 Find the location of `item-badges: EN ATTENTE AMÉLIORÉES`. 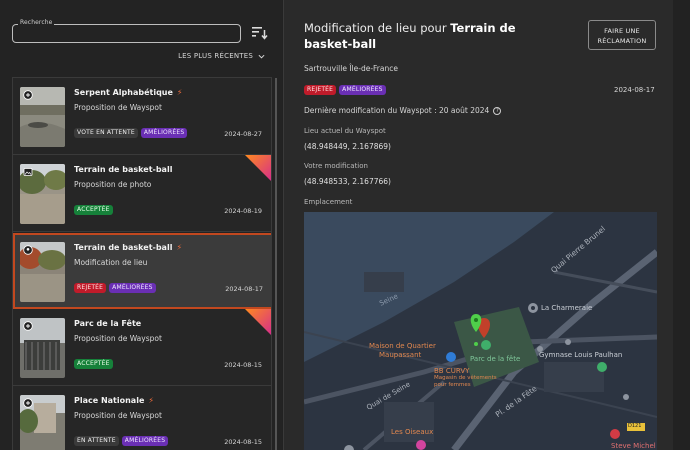

item-badges: EN ATTENTE AMÉLIORÉES is located at coordinates (121, 441).